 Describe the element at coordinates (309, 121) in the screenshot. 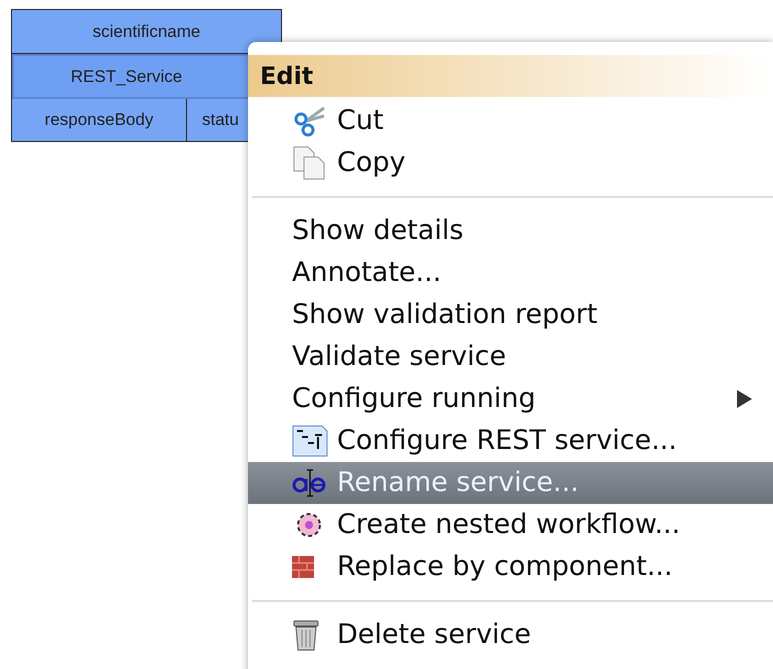

I see `scissors-icon` at that location.